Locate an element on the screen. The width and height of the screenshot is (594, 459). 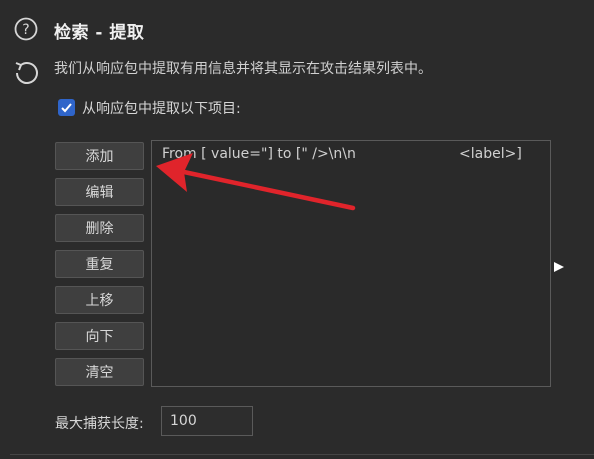
page-title: 检索 - 提取 is located at coordinates (99, 33).